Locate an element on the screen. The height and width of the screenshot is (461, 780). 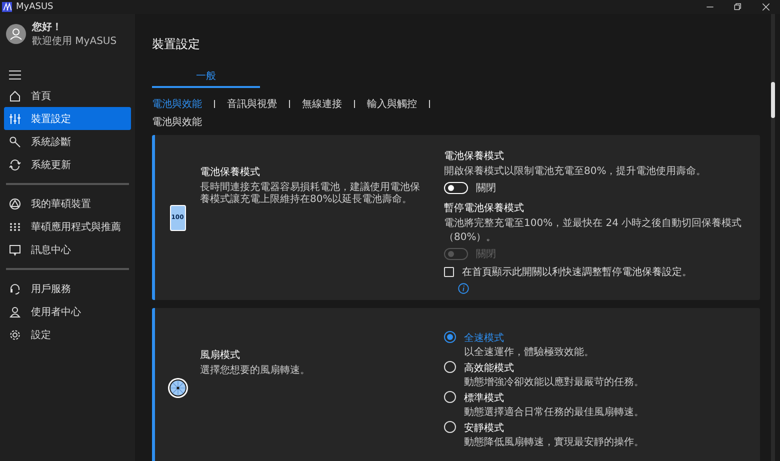
subtab: 輸入與觸控 is located at coordinates (392, 104).